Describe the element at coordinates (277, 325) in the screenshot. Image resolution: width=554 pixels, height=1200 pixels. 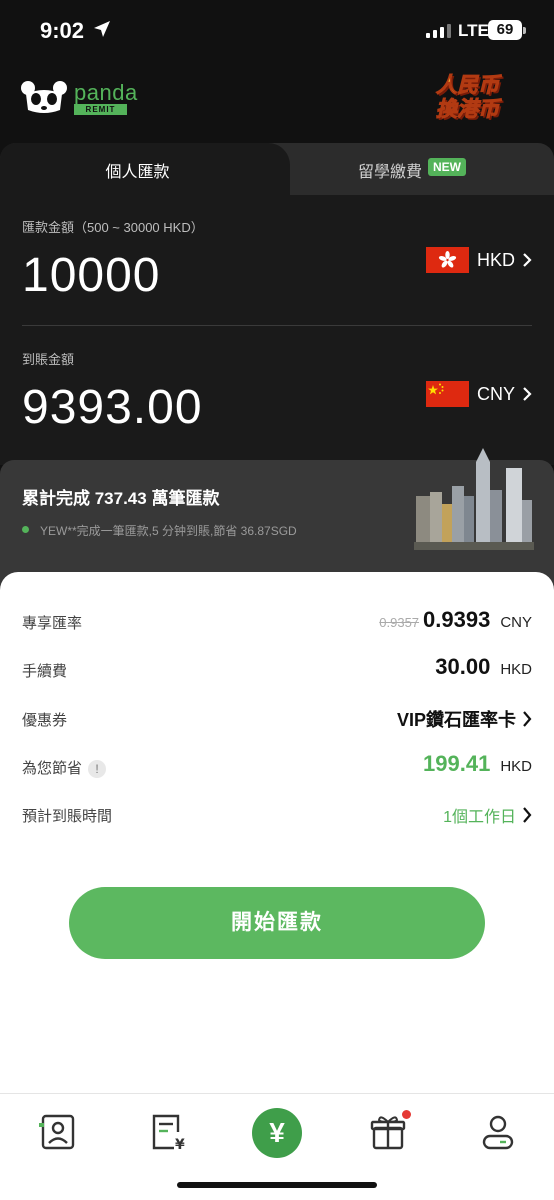
I see `divider` at that location.